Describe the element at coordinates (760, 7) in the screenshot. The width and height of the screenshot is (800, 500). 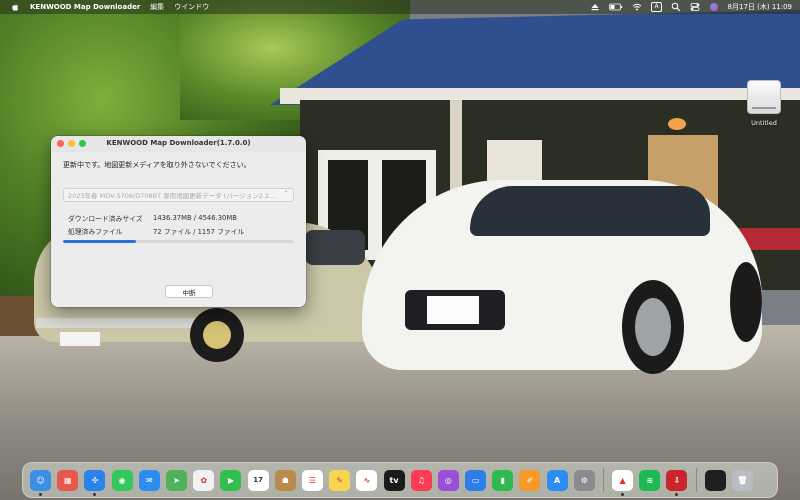
I see `menu-clock: 8月17日 (木) 11:09` at that location.